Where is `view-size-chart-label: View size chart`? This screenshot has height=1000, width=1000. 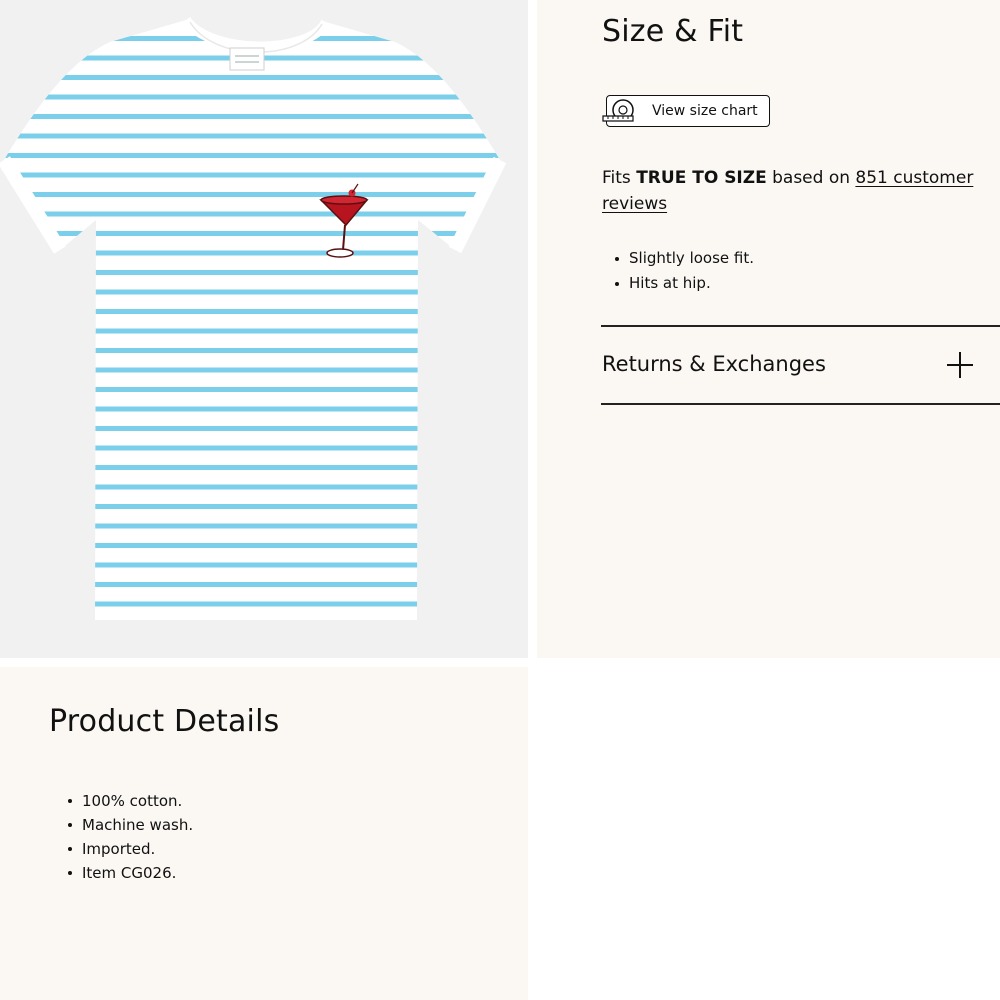
view-size-chart-label: View size chart is located at coordinates (705, 111).